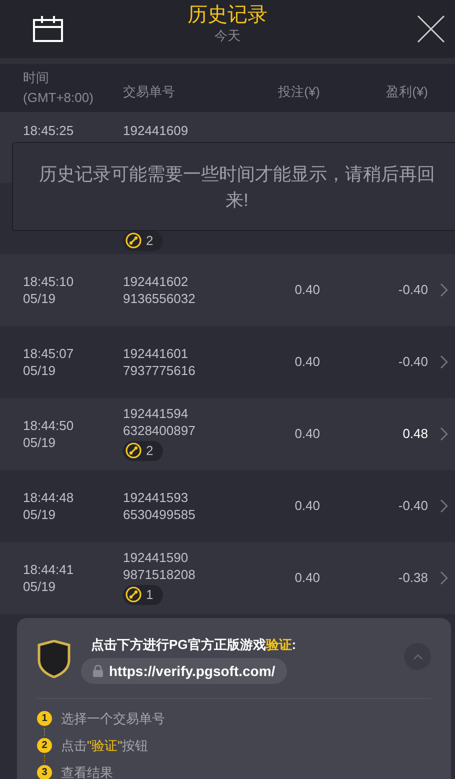  Describe the element at coordinates (159, 514) in the screenshot. I see `order-number: 6530499585` at that location.